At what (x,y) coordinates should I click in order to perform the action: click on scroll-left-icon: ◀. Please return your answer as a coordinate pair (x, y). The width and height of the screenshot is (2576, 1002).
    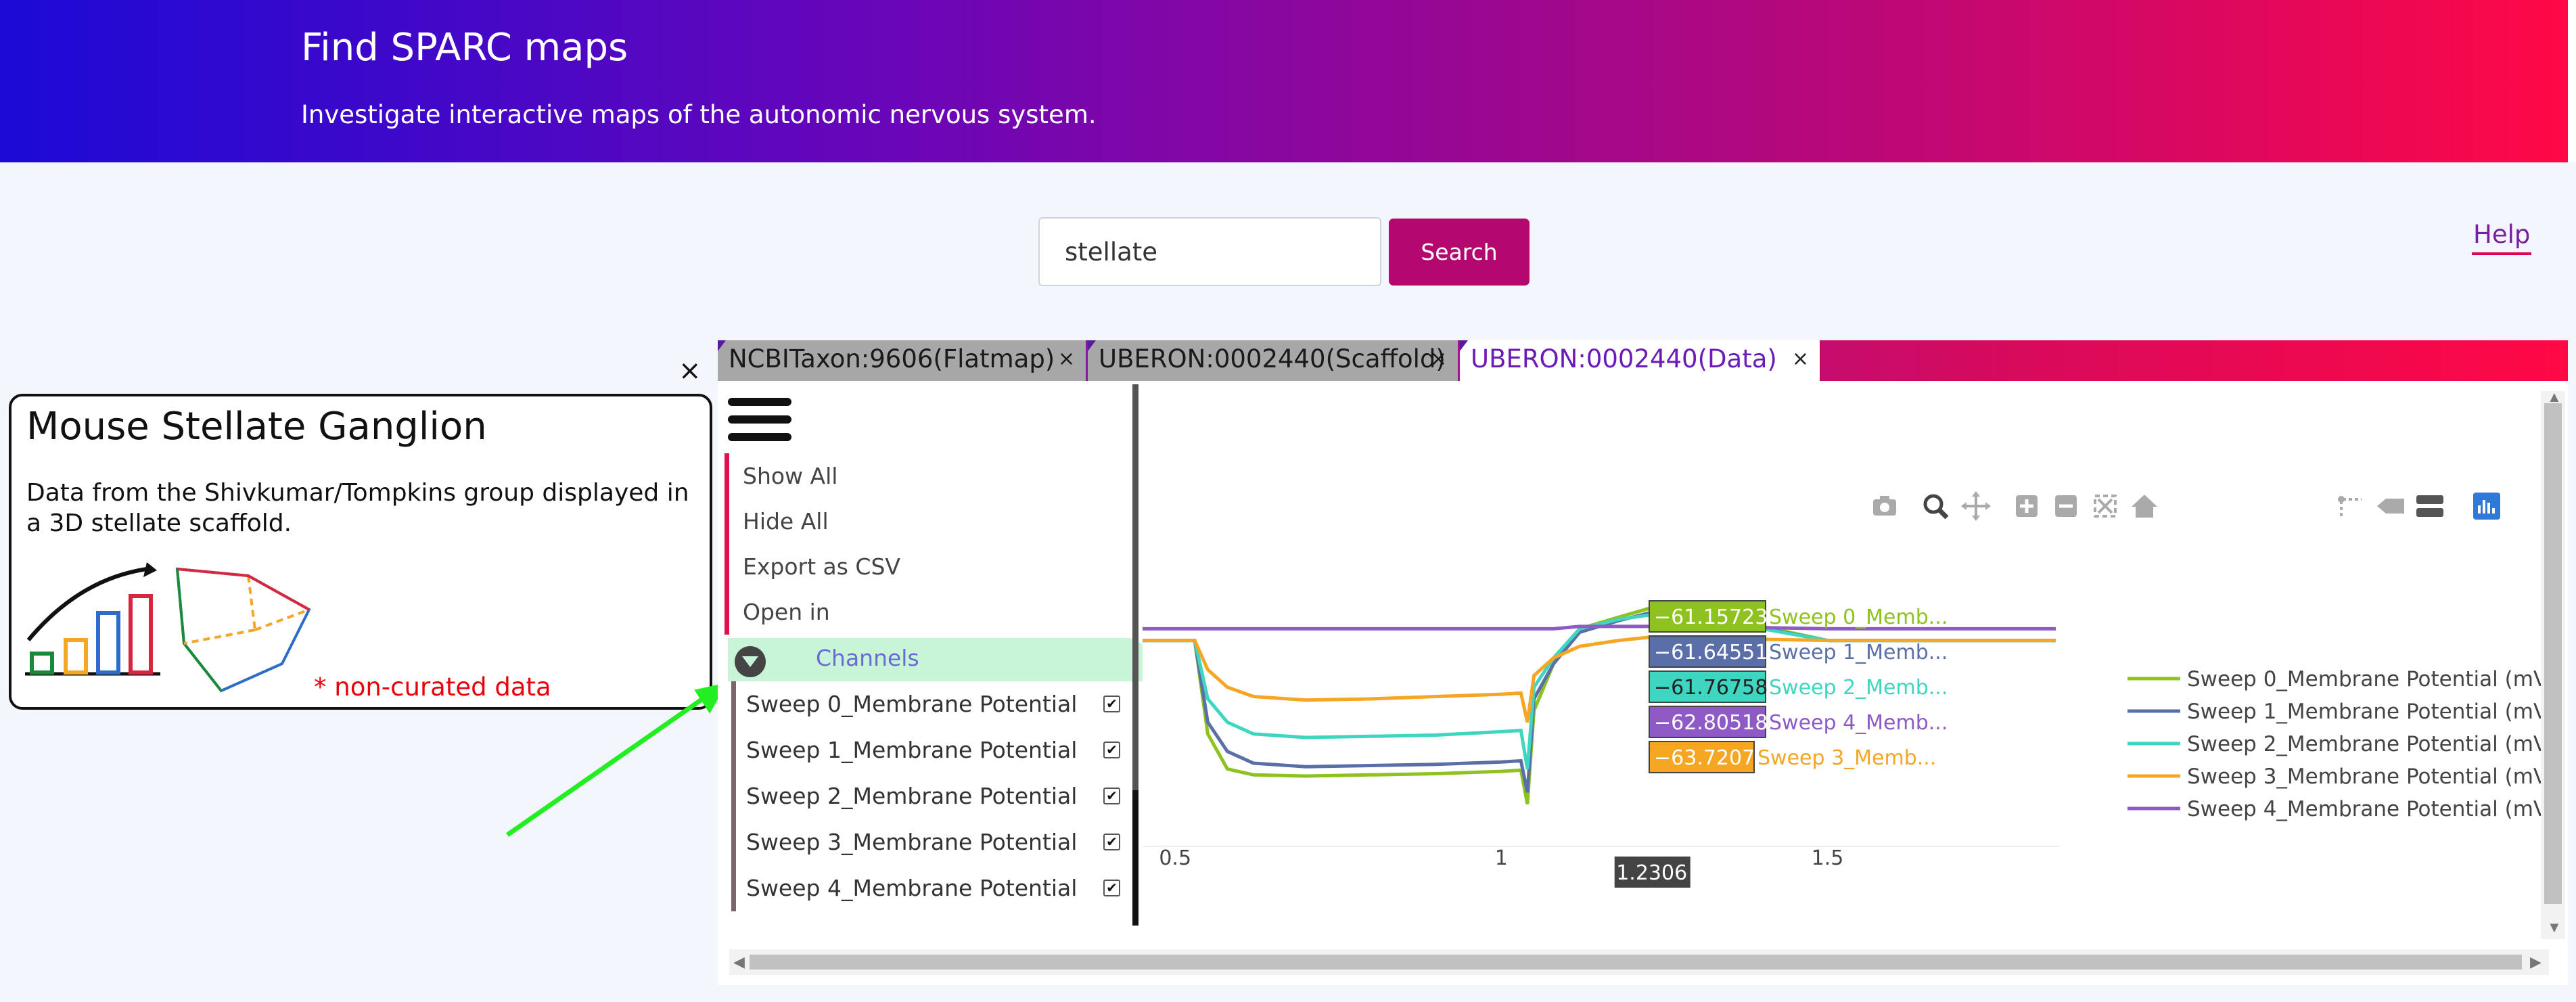
    Looking at the image, I should click on (739, 962).